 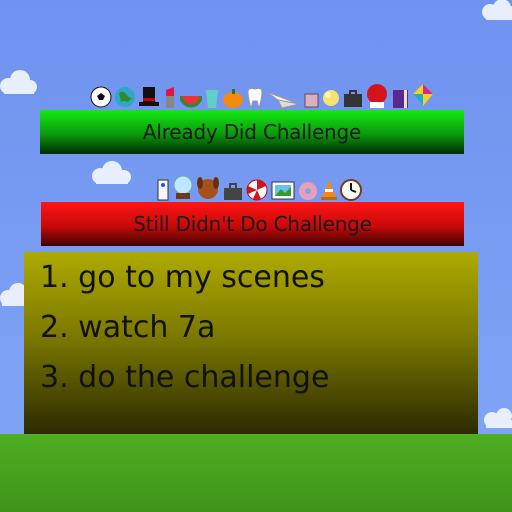 What do you see at coordinates (149, 96) in the screenshot?
I see `top-hat-icon` at bounding box center [149, 96].